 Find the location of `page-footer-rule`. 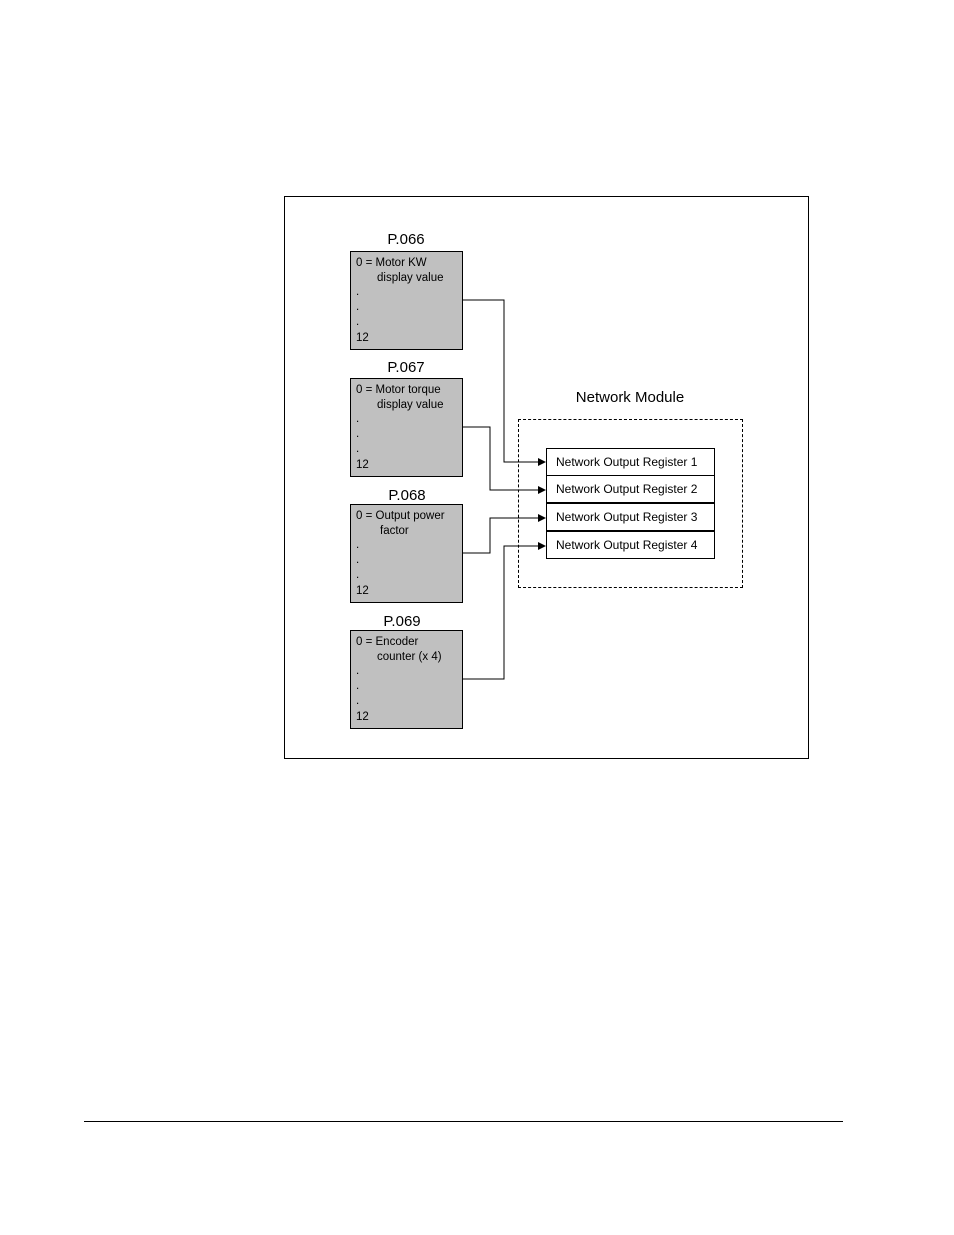

page-footer-rule is located at coordinates (463, 1121).